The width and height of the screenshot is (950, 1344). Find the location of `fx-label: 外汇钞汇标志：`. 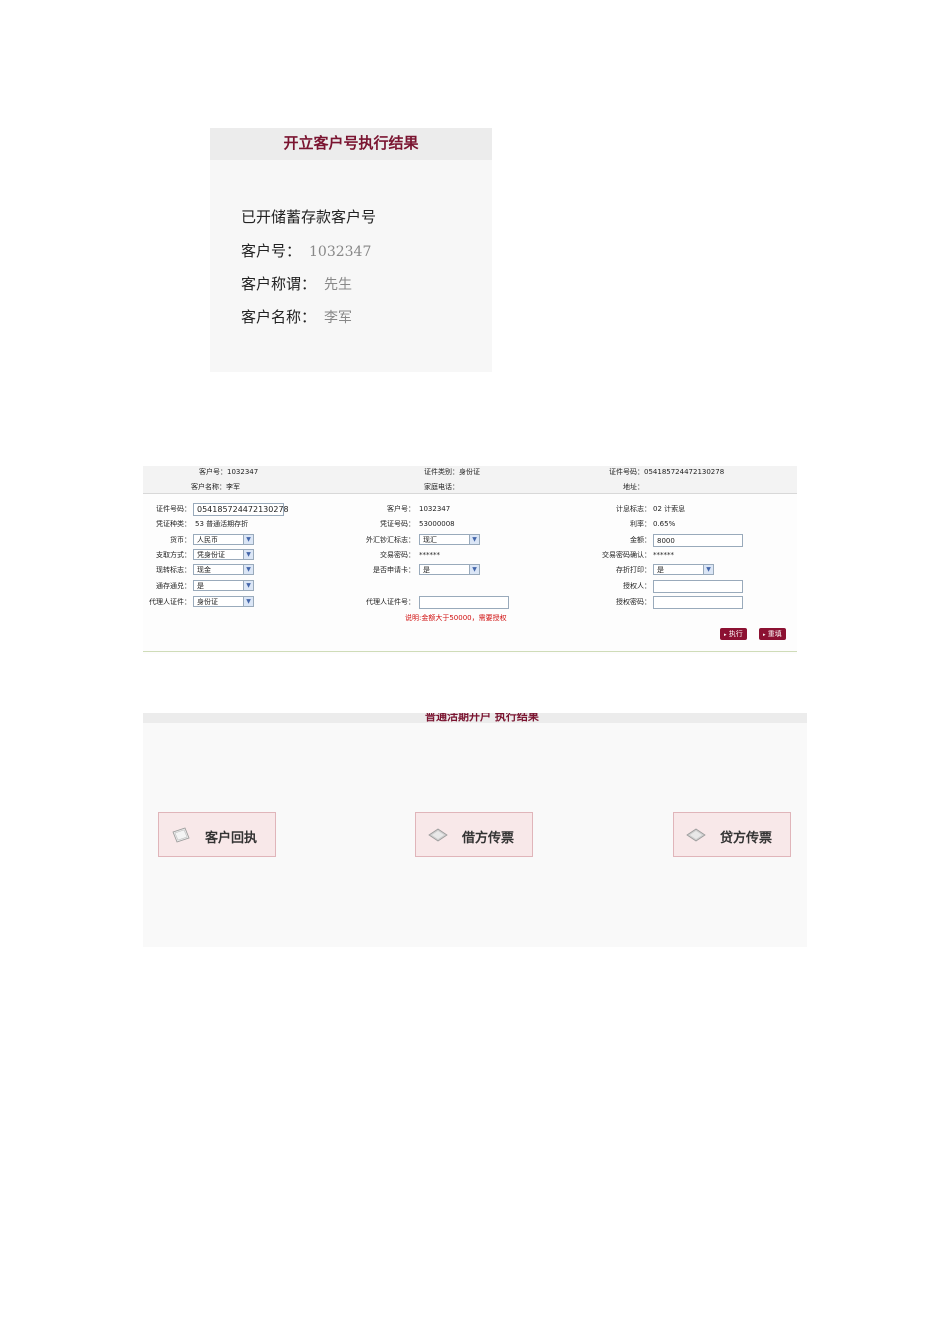

fx-label: 外汇钞汇标志： is located at coordinates (390, 540).